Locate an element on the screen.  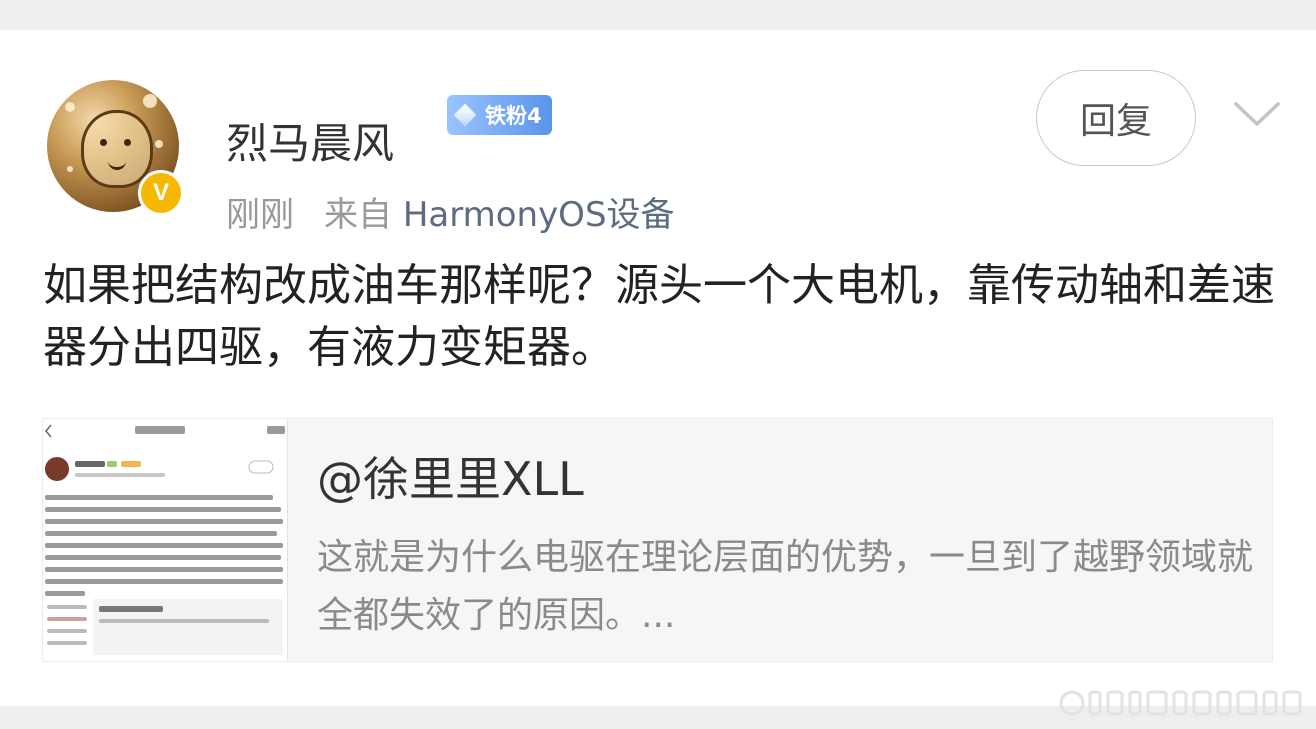
verified-v-icon: V is located at coordinates (161, 193).